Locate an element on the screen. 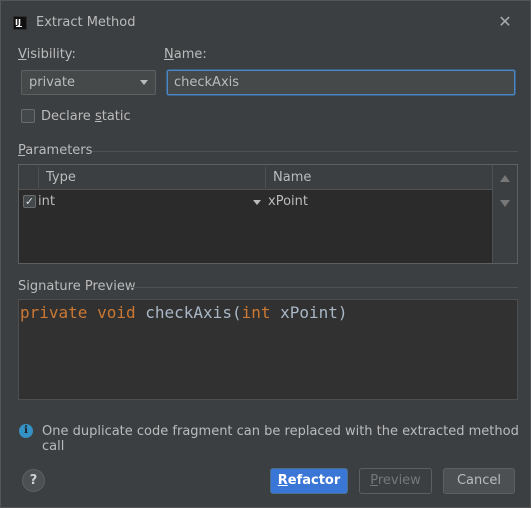 The width and height of the screenshot is (531, 508). parameter-type-cell: int is located at coordinates (46, 201).